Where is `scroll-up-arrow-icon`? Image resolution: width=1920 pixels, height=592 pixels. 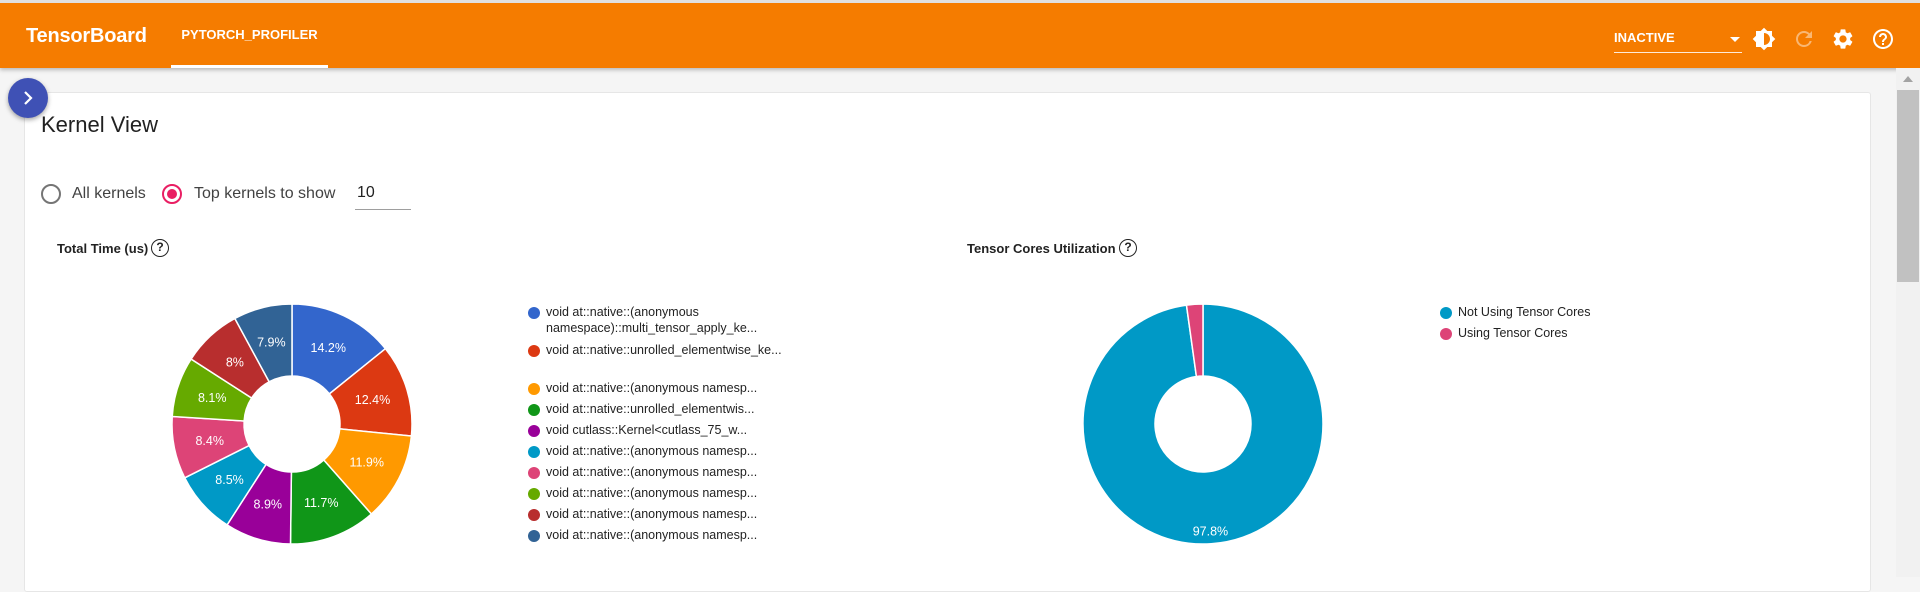 scroll-up-arrow-icon is located at coordinates (1908, 79).